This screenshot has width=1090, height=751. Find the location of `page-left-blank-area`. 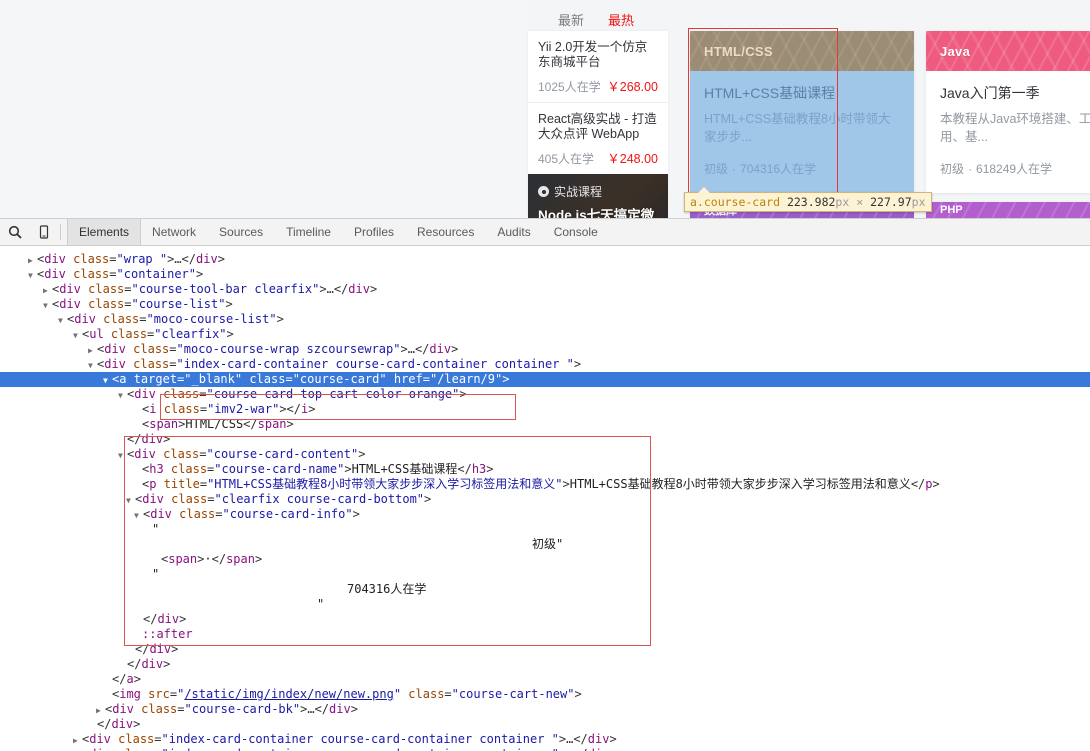

page-left-blank-area is located at coordinates (264, 109).